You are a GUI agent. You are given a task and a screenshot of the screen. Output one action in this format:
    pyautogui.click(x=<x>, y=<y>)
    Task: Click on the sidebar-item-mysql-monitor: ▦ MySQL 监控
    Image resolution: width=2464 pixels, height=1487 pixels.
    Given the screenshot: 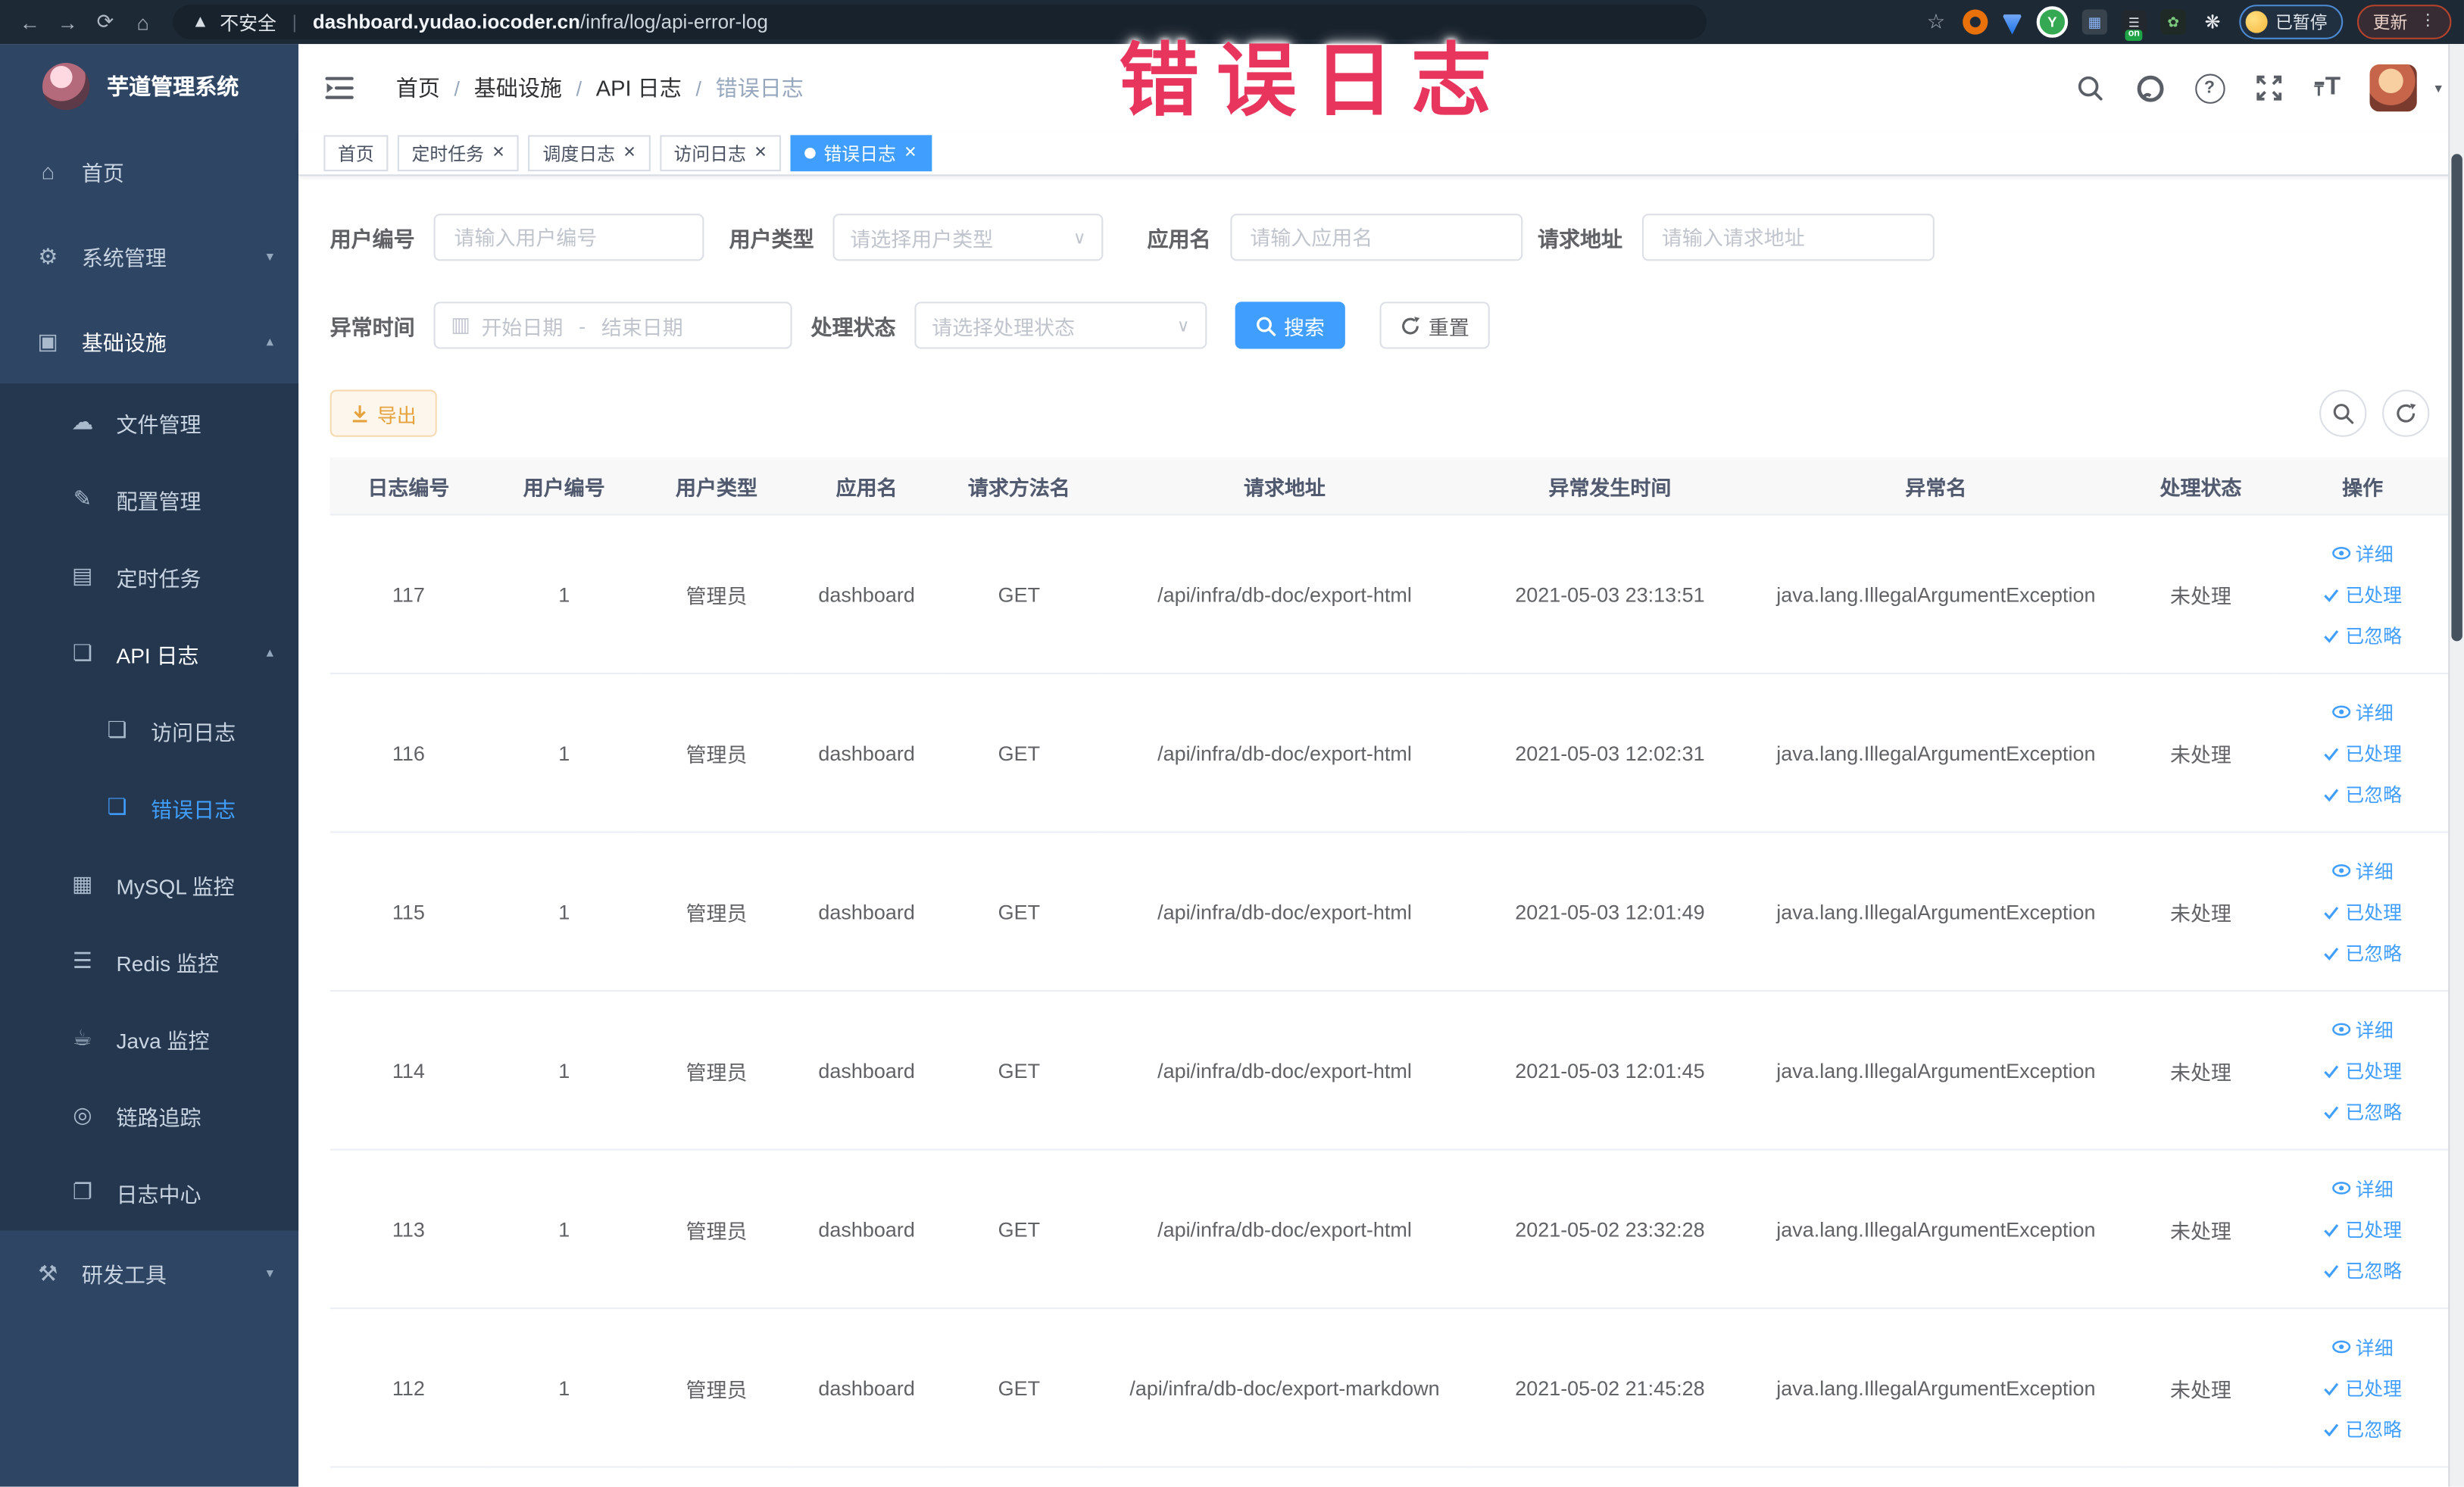 What is the action you would take?
    pyautogui.click(x=149, y=884)
    